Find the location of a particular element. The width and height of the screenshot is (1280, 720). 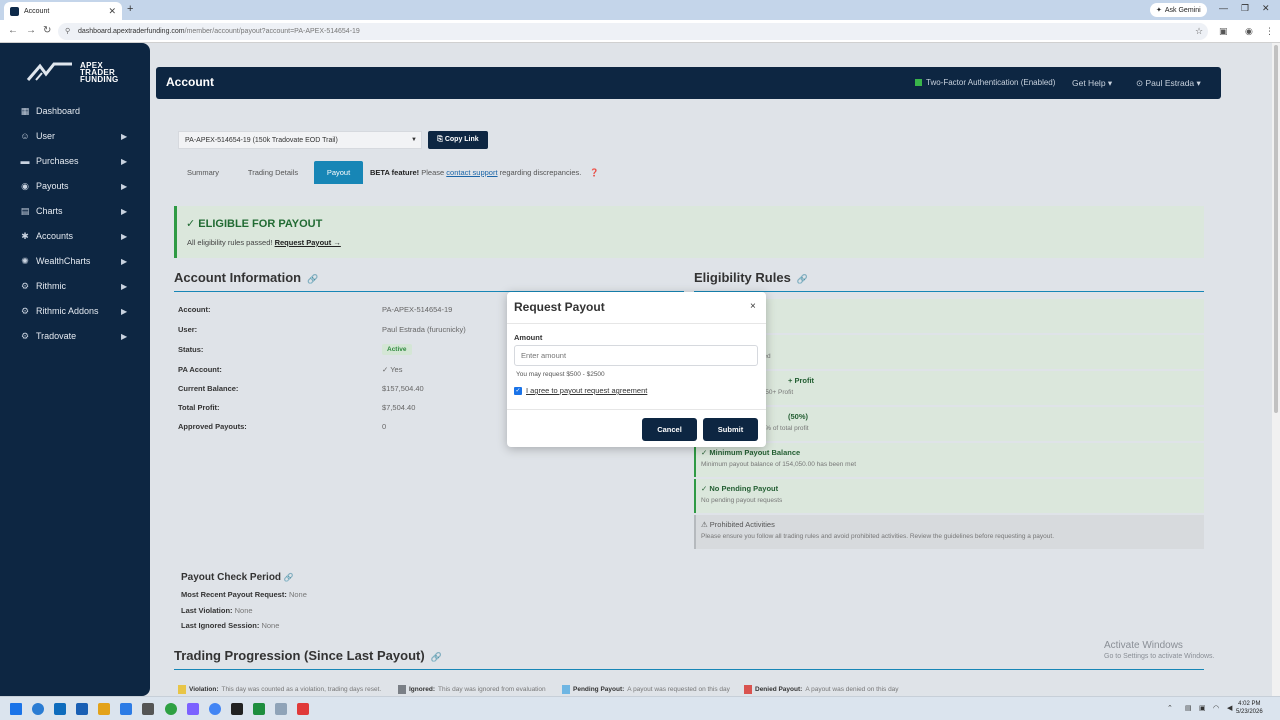

tray-chevron-icon: ⌃ is located at coordinates (1170, 708).